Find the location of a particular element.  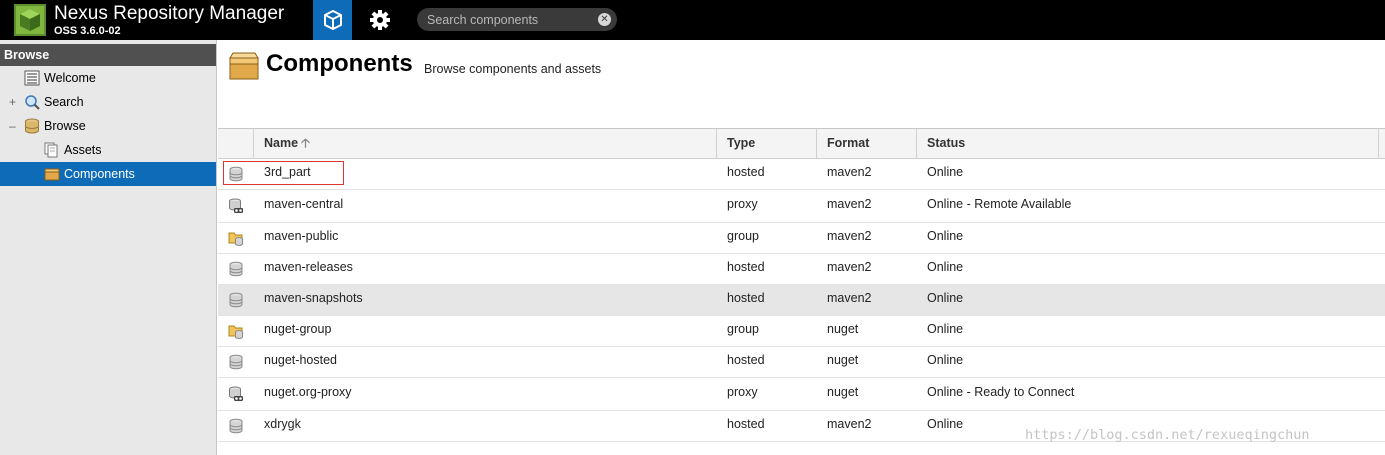

table-row: 3rd_part hosted maven2 Online is located at coordinates (801, 174).